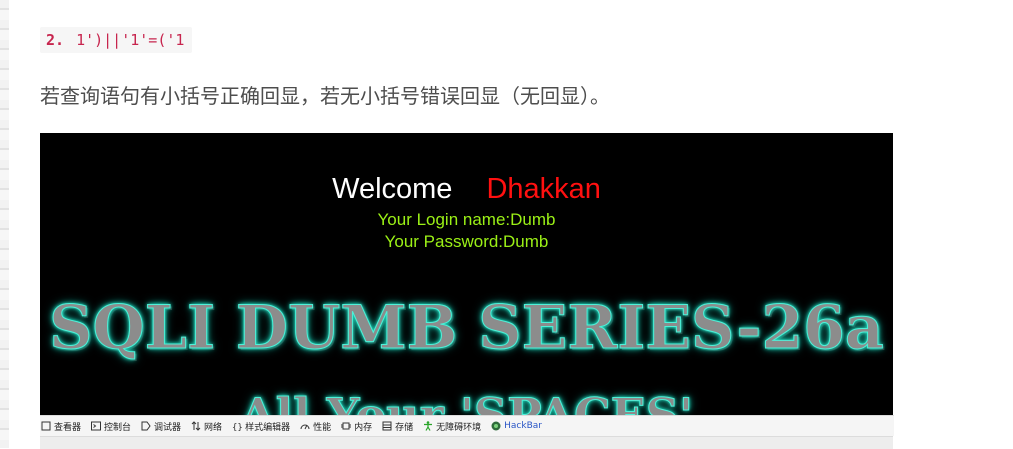  What do you see at coordinates (46, 426) in the screenshot?
I see `inspector-icon` at bounding box center [46, 426].